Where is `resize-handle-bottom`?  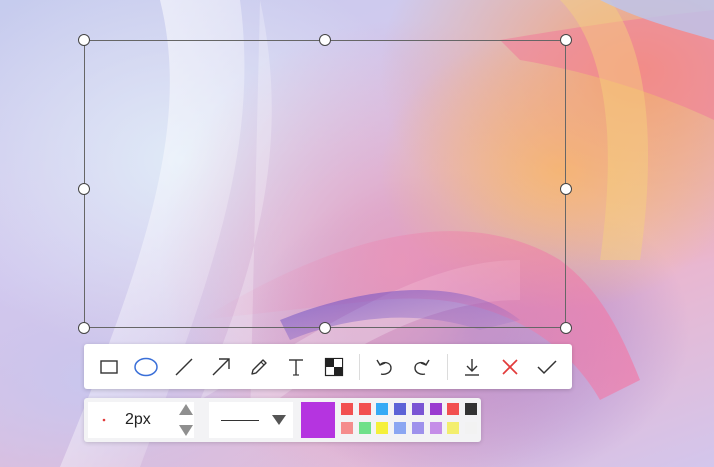
resize-handle-bottom is located at coordinates (325, 328).